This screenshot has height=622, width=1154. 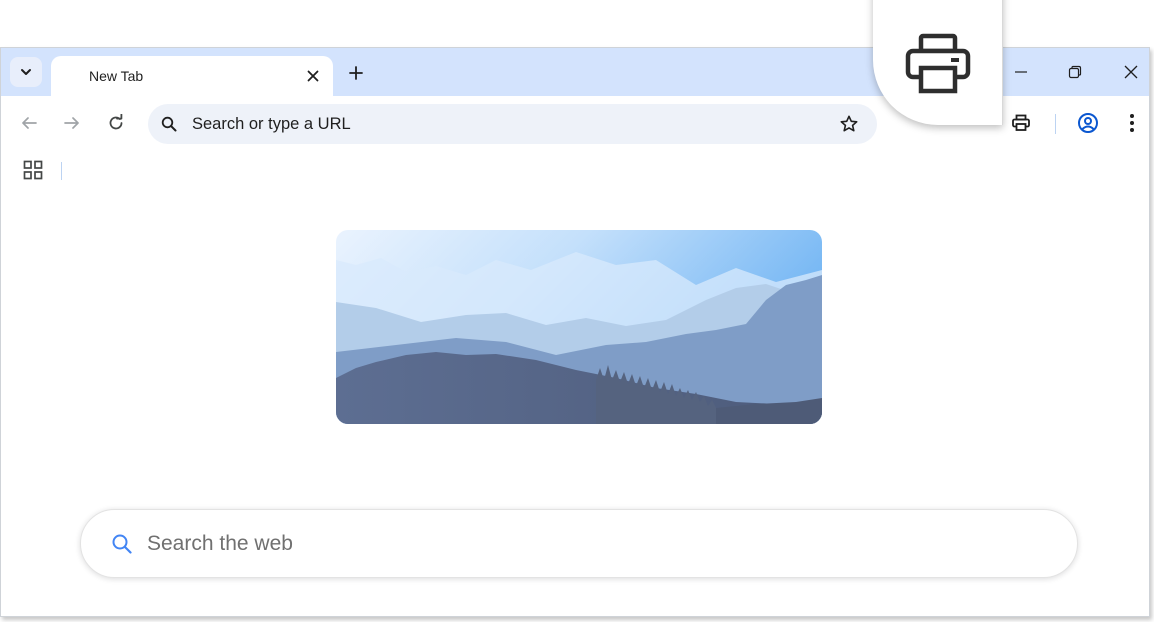 What do you see at coordinates (271, 124) in the screenshot?
I see `address-bar-placeholder: Search or type a URL` at bounding box center [271, 124].